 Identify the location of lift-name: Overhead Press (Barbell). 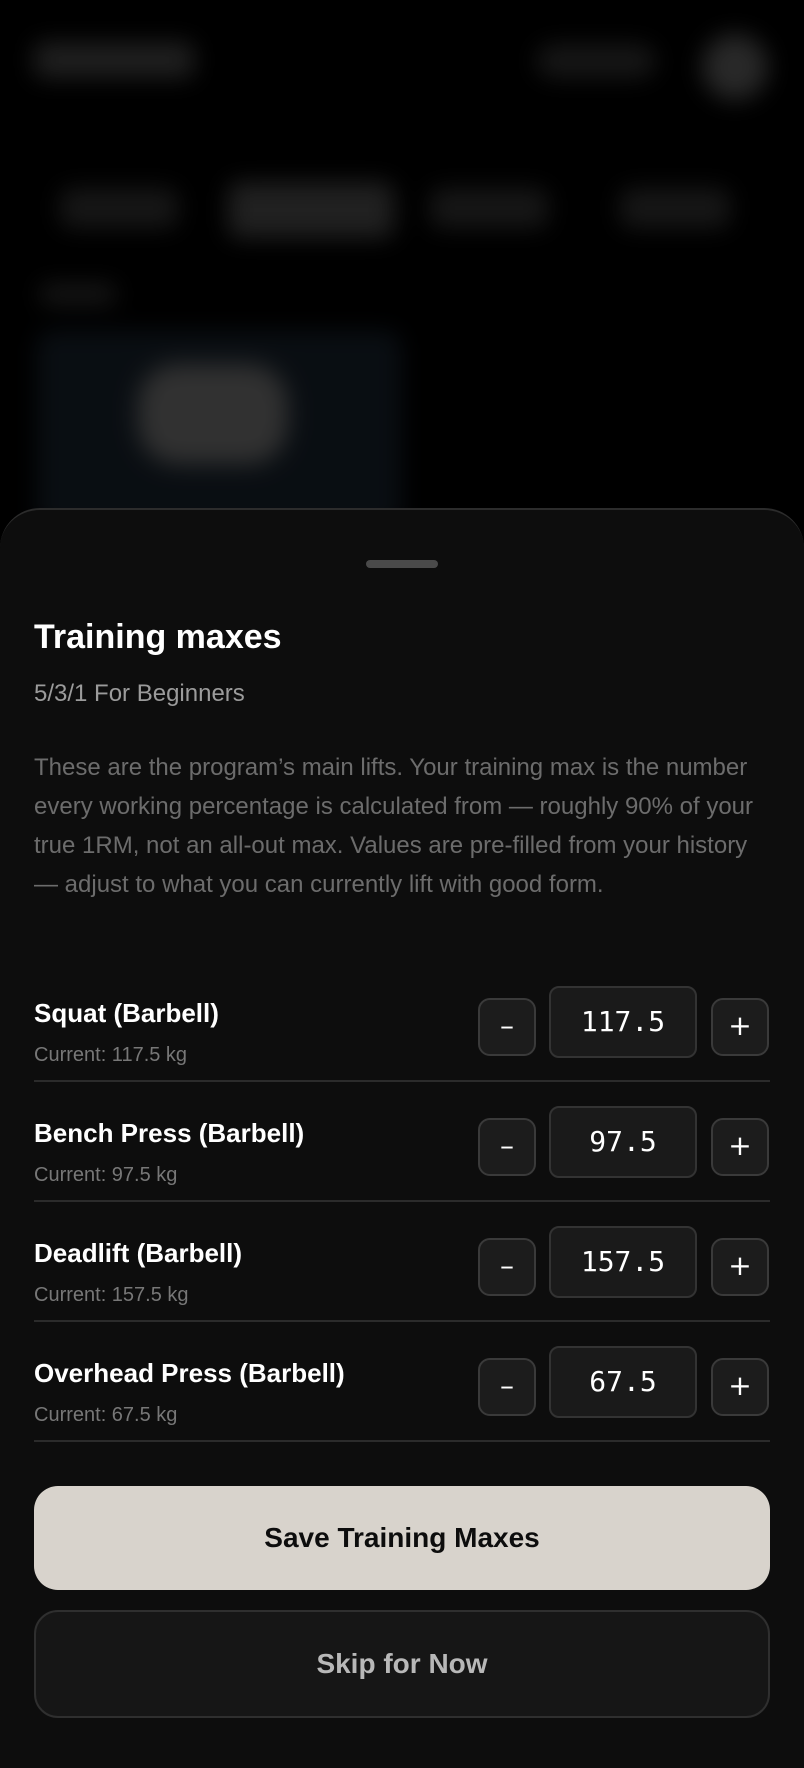
(189, 1373).